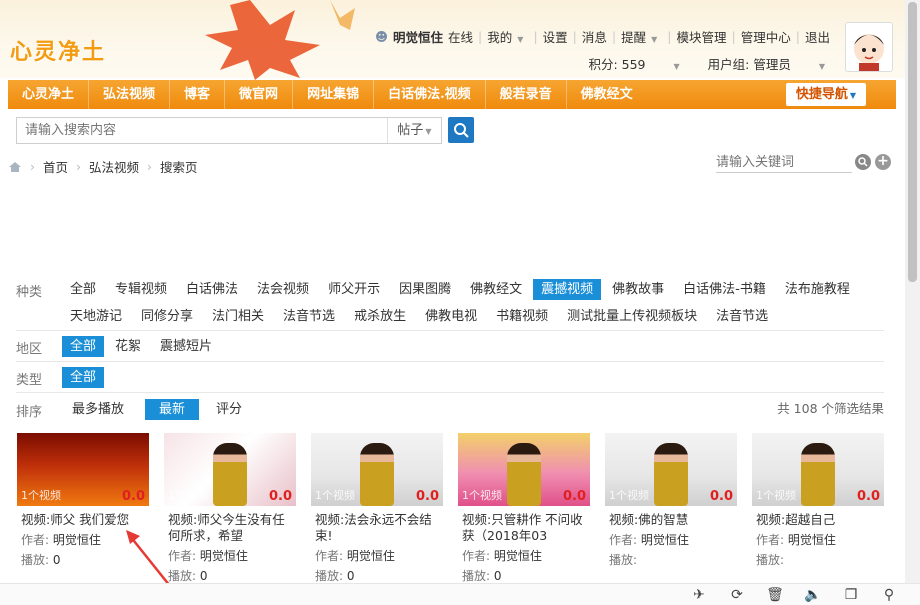  What do you see at coordinates (283, 289) in the screenshot?
I see `kind-option: 法会视频` at bounding box center [283, 289].